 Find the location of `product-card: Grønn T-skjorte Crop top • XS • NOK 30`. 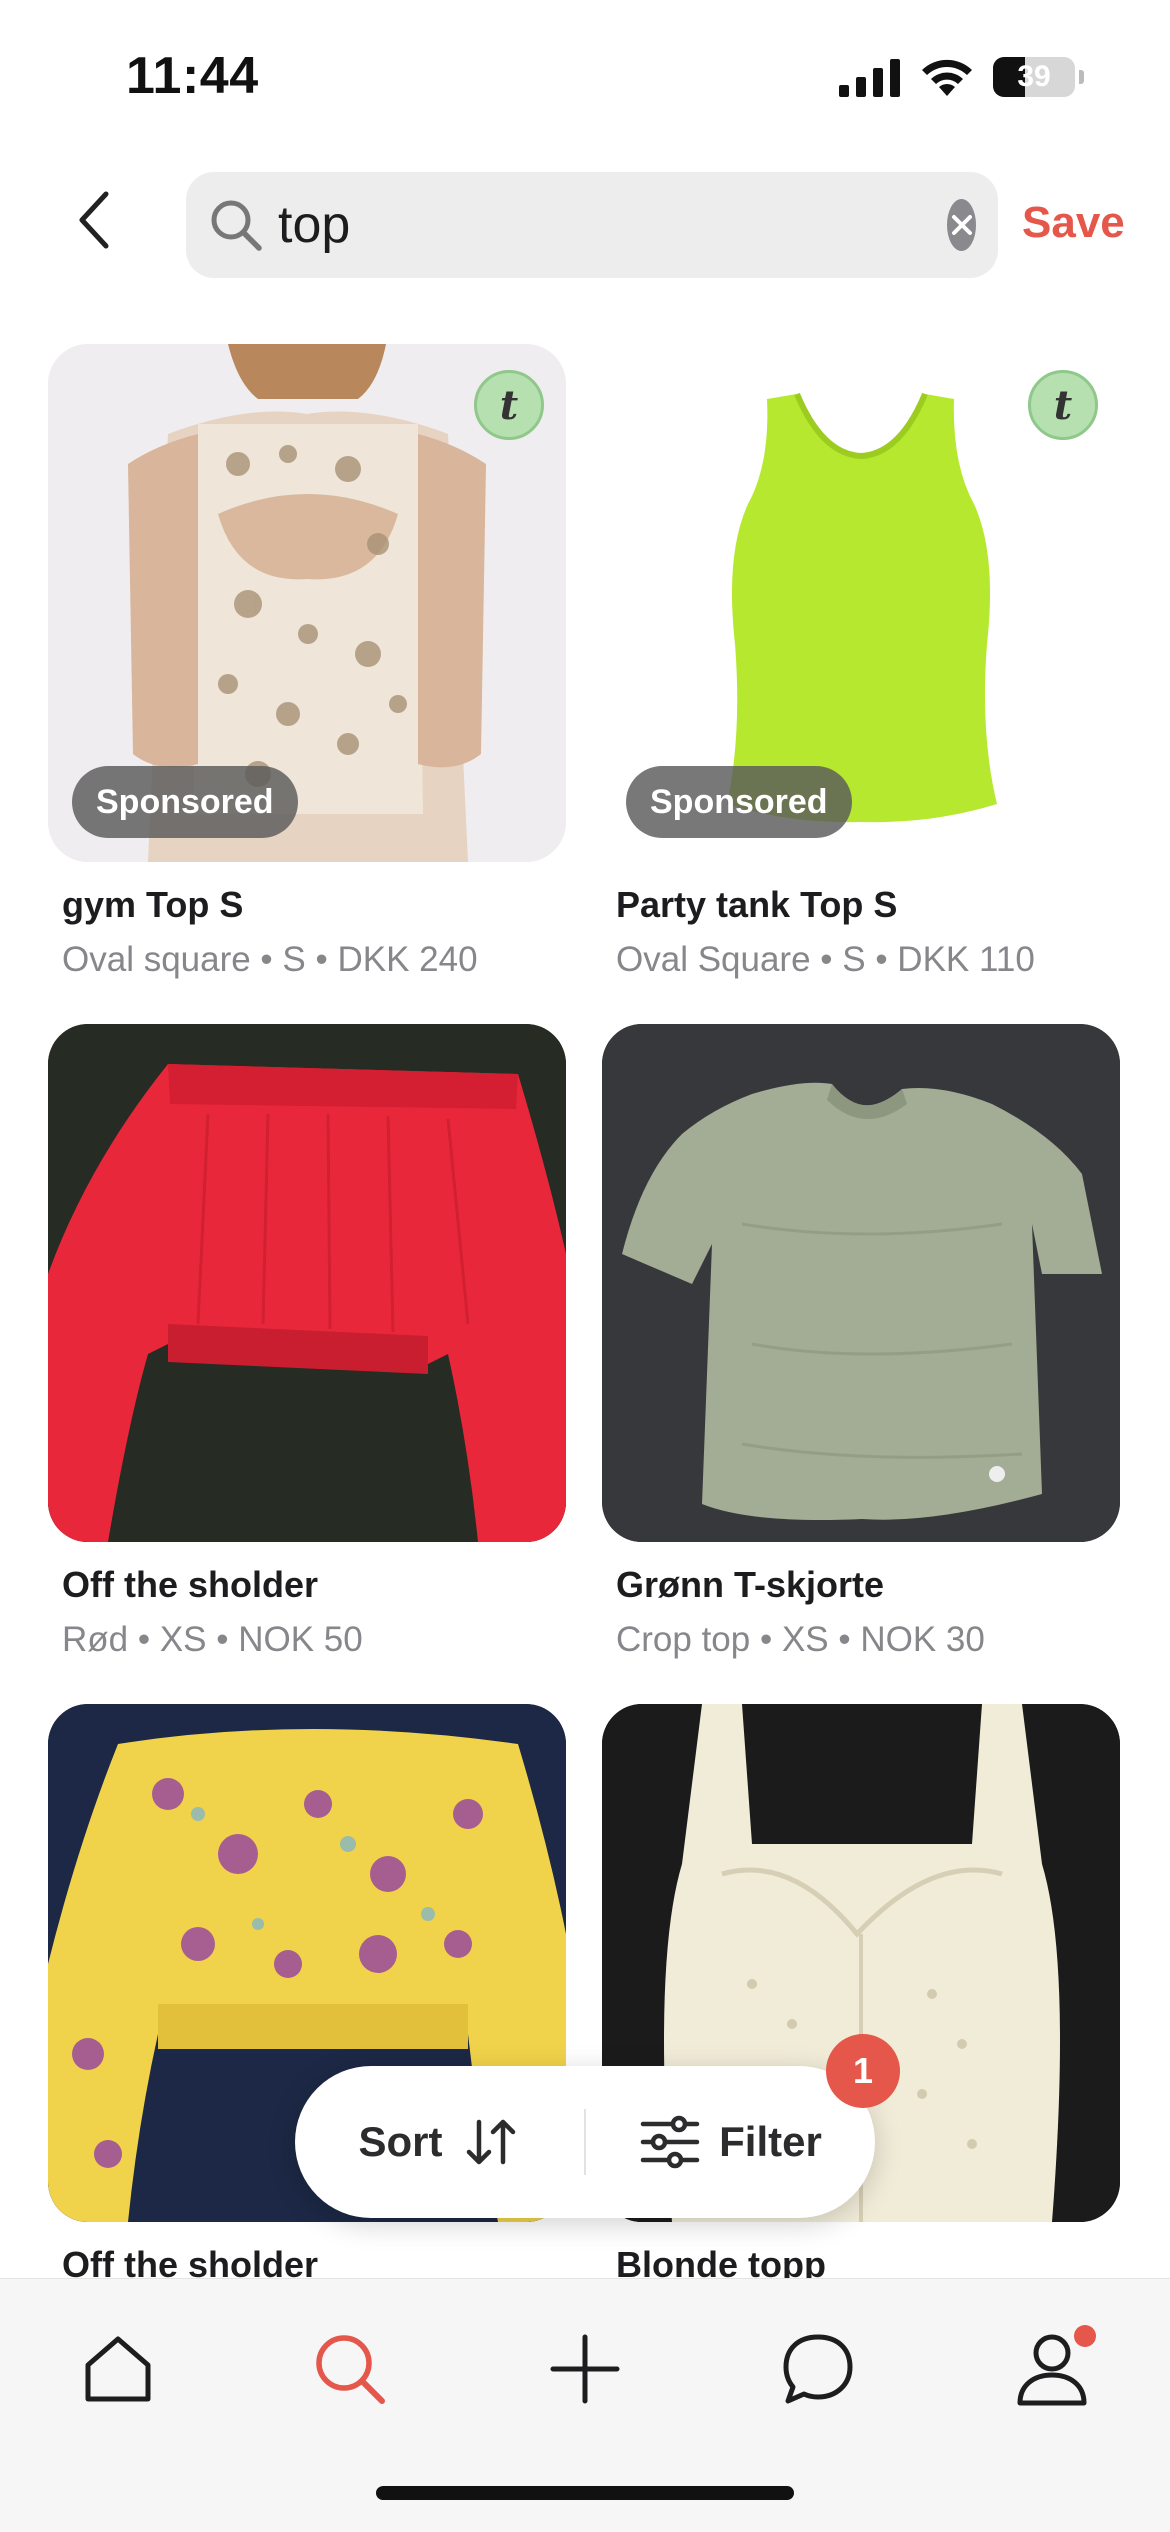

product-card: Grønn T-skjorte Crop top • XS • NOK 30 is located at coordinates (861, 1342).